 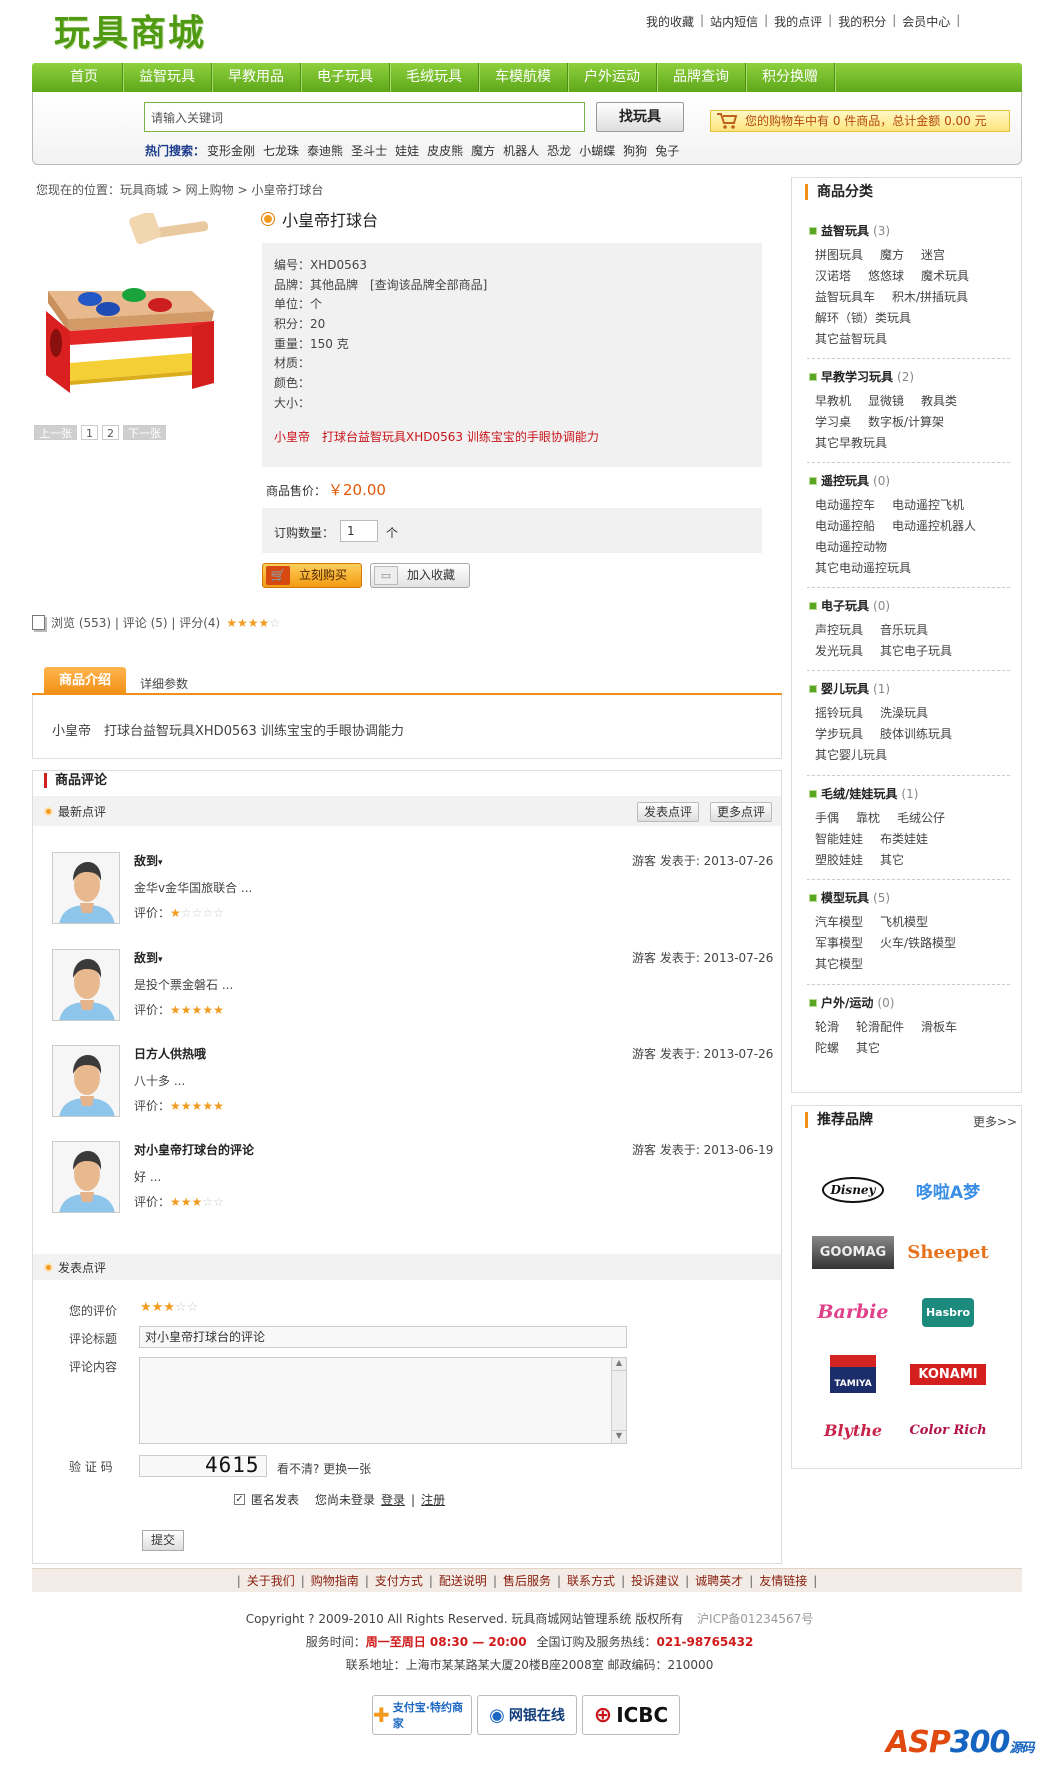 I want to click on tab-params: 详细参数, so click(x=164, y=683).